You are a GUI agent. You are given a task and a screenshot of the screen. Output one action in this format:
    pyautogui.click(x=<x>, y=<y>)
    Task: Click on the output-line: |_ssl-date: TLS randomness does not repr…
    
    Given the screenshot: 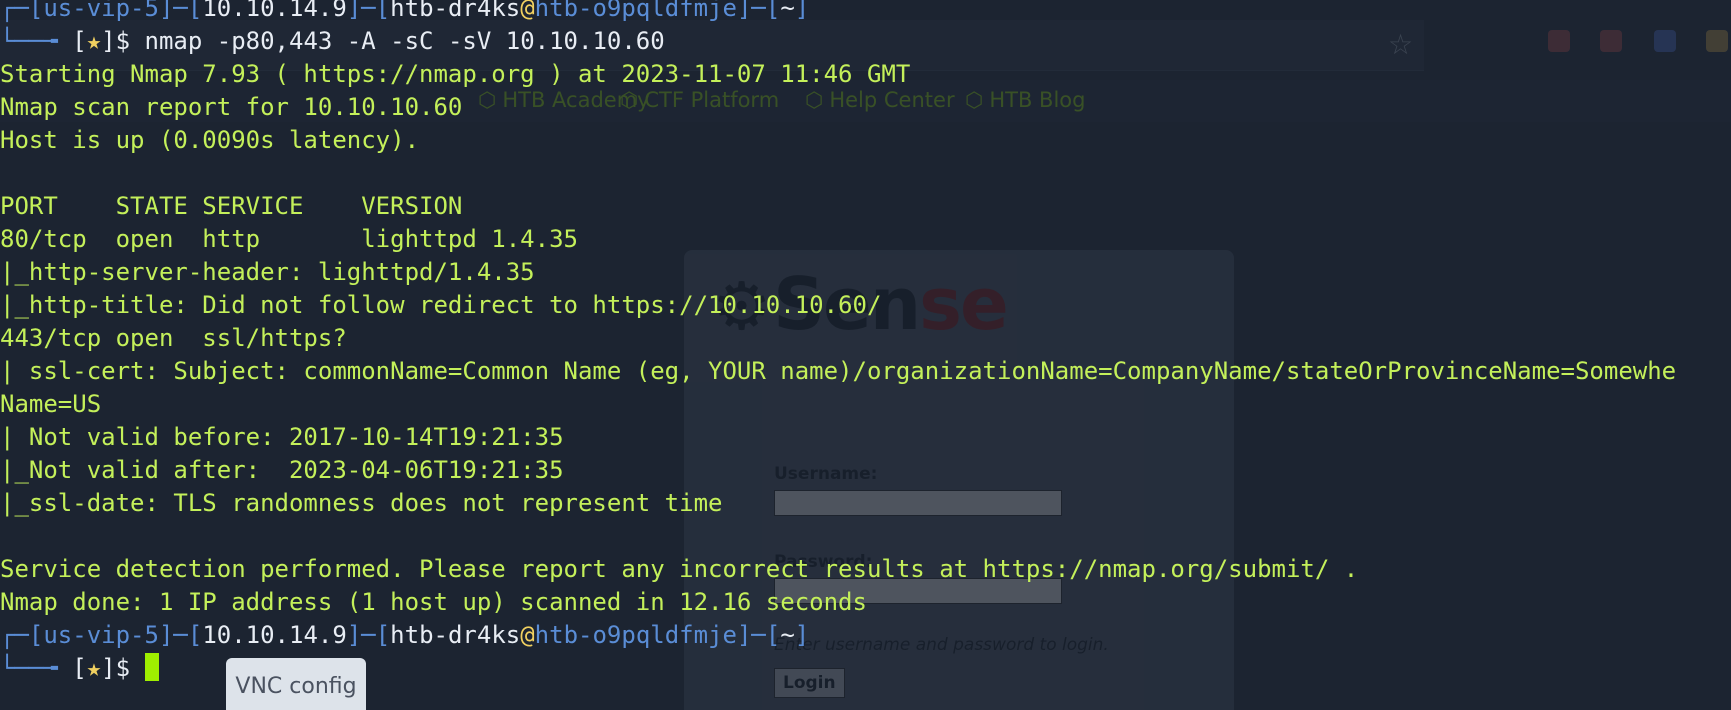 What is the action you would take?
    pyautogui.click(x=361, y=503)
    